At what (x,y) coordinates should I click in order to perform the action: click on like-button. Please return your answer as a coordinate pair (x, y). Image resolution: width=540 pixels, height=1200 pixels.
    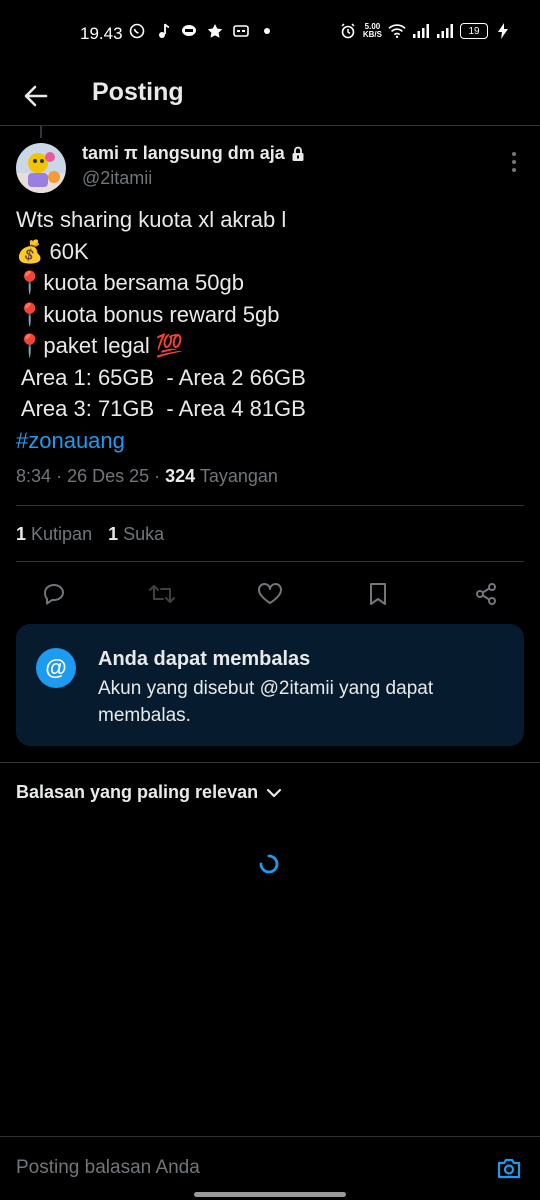
    Looking at the image, I should click on (270, 594).